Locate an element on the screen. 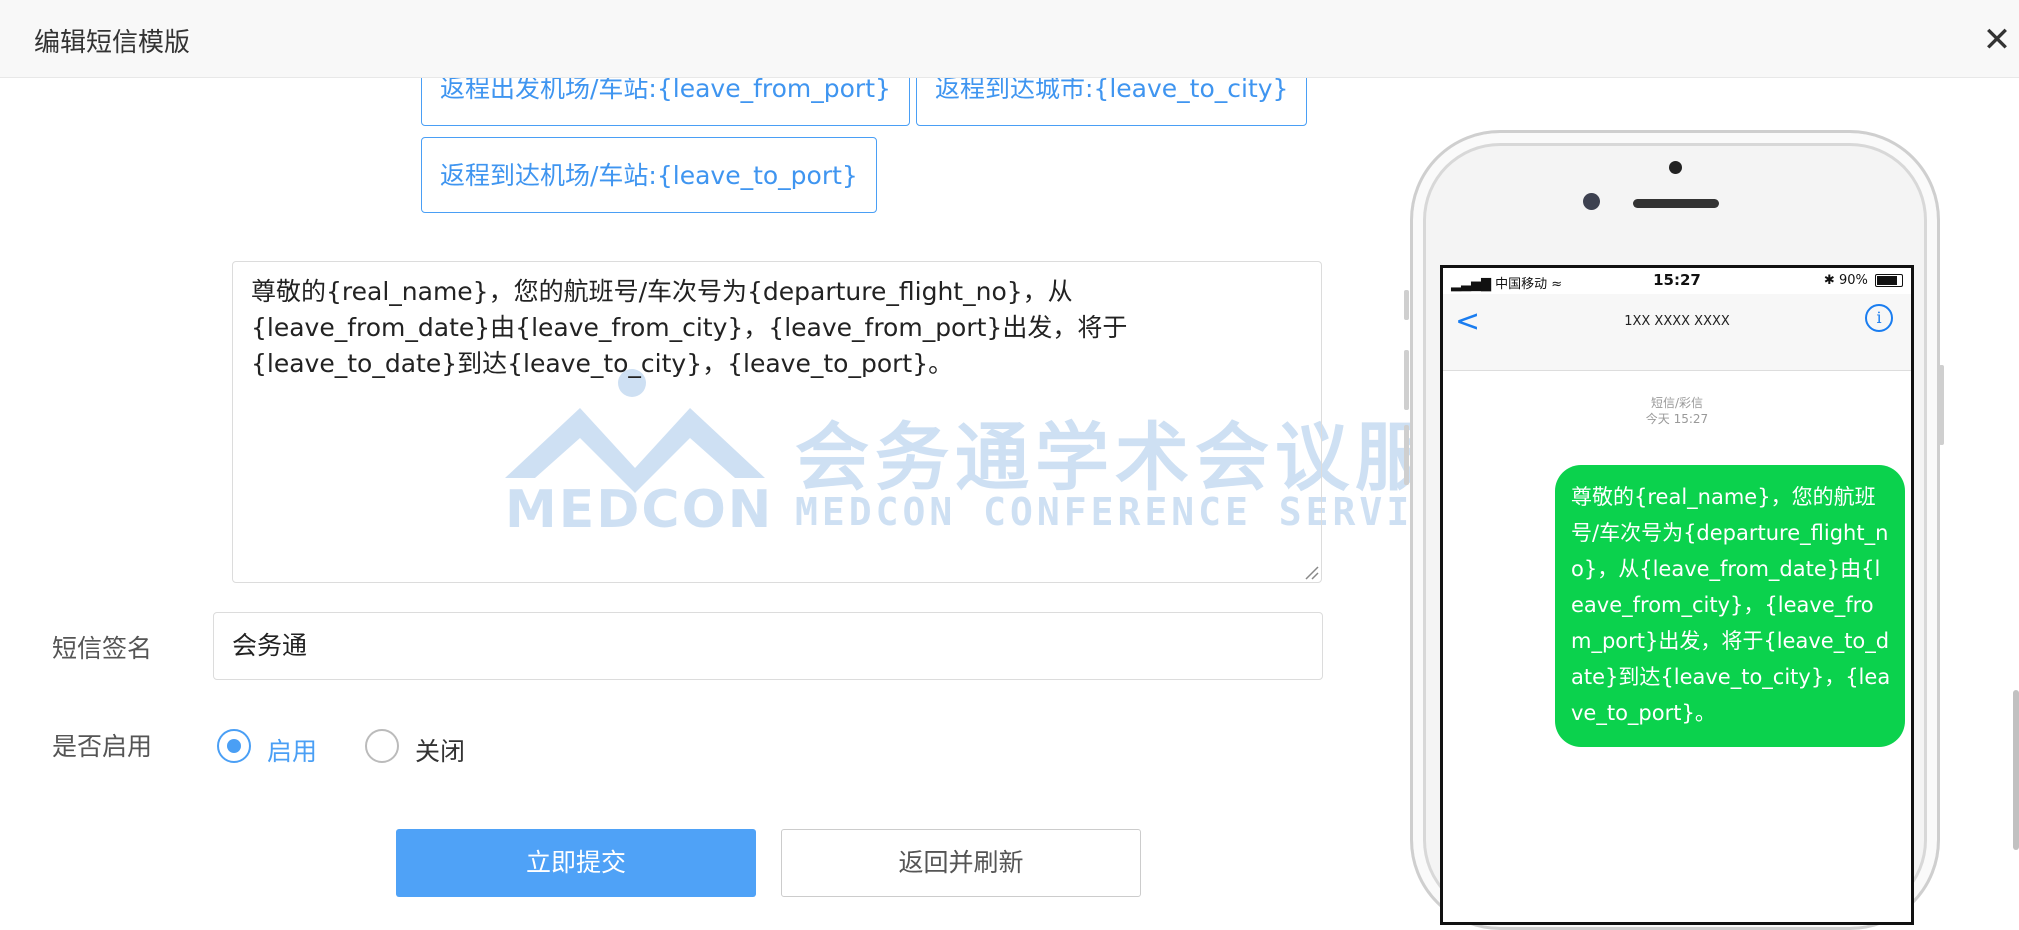 Image resolution: width=2019 pixels, height=930 pixels. battery-percent: 90% is located at coordinates (1853, 280).